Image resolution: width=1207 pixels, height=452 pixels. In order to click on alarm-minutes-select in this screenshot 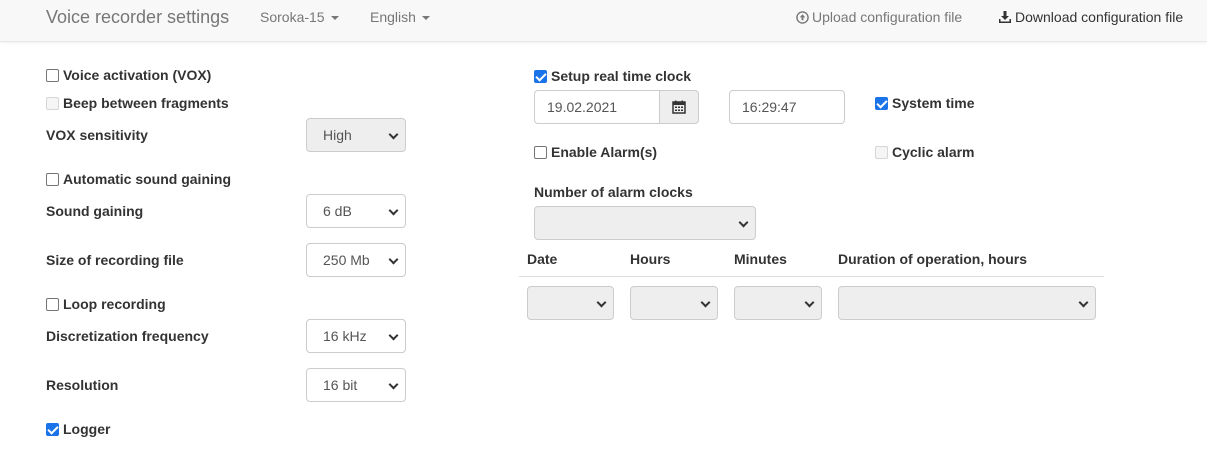, I will do `click(778, 303)`.